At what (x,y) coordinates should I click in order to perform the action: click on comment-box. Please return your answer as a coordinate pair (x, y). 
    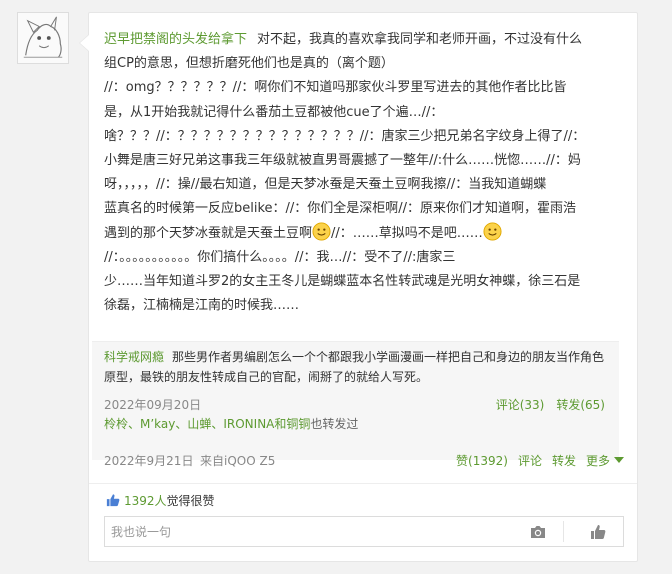
    Looking at the image, I should click on (364, 531).